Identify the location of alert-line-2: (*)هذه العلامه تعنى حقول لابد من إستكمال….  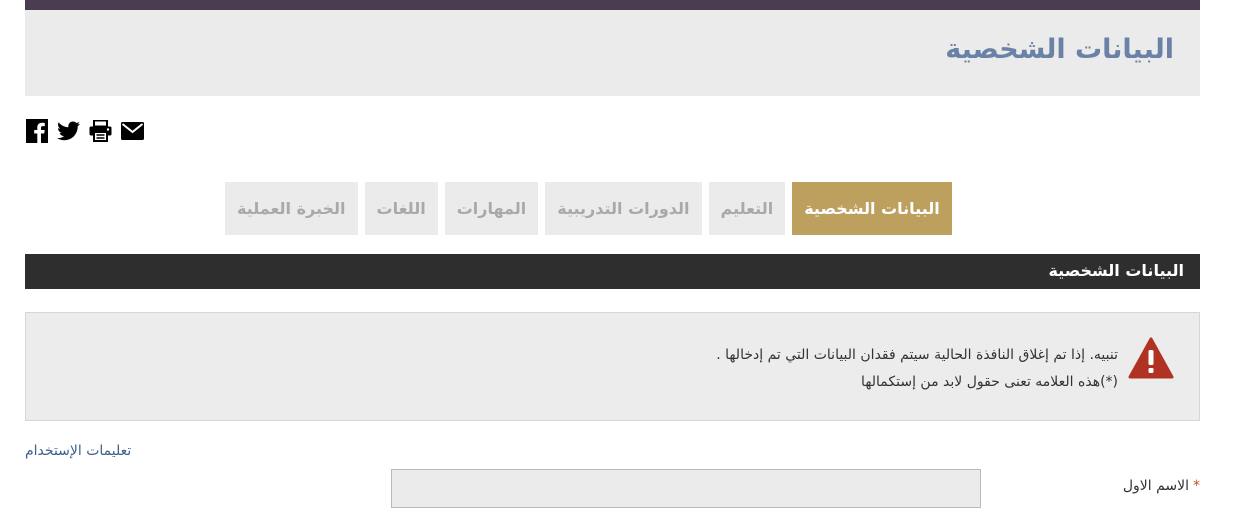
(989, 382).